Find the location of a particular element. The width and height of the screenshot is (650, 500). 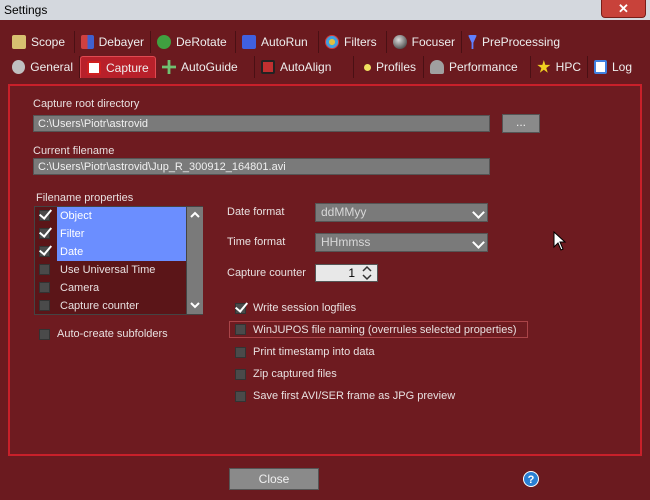

option-label: Print timestamp into data is located at coordinates (314, 352).